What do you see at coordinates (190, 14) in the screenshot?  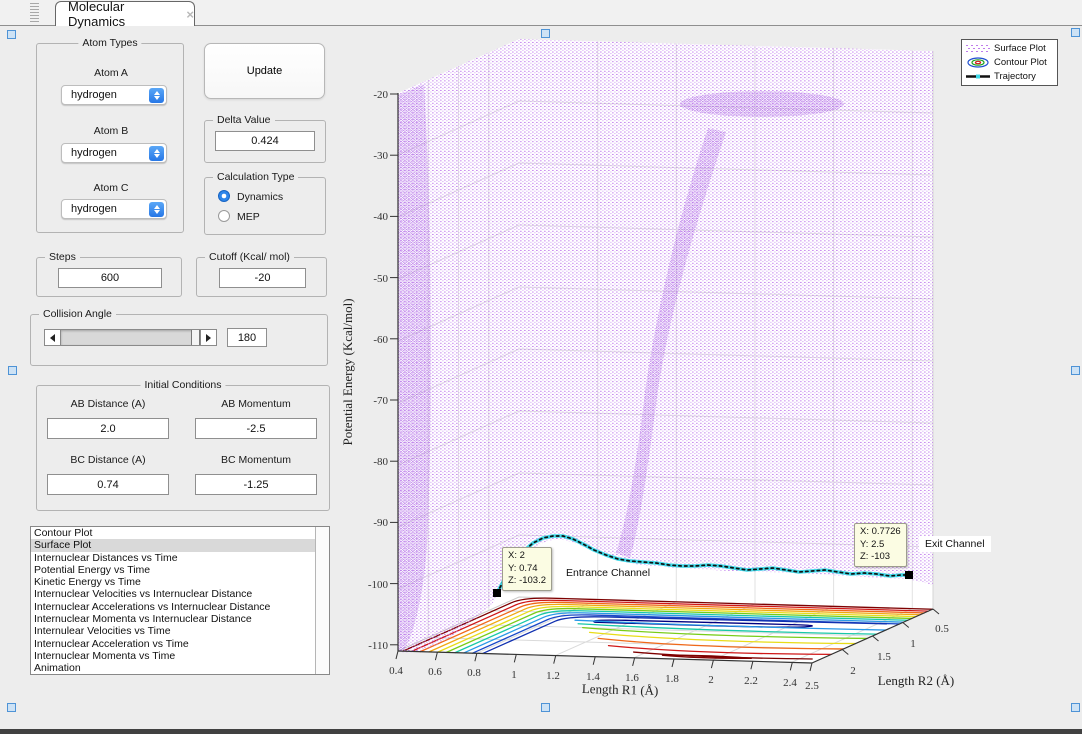 I see `tab-close-icon: ×` at bounding box center [190, 14].